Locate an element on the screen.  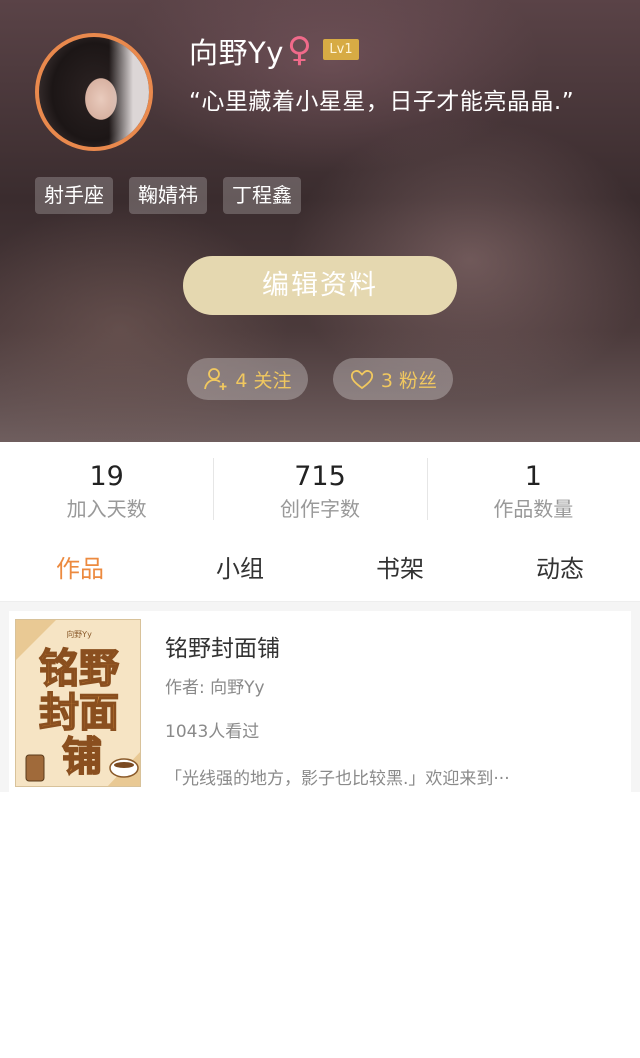
following-label: 4 关注 is located at coordinates (263, 380).